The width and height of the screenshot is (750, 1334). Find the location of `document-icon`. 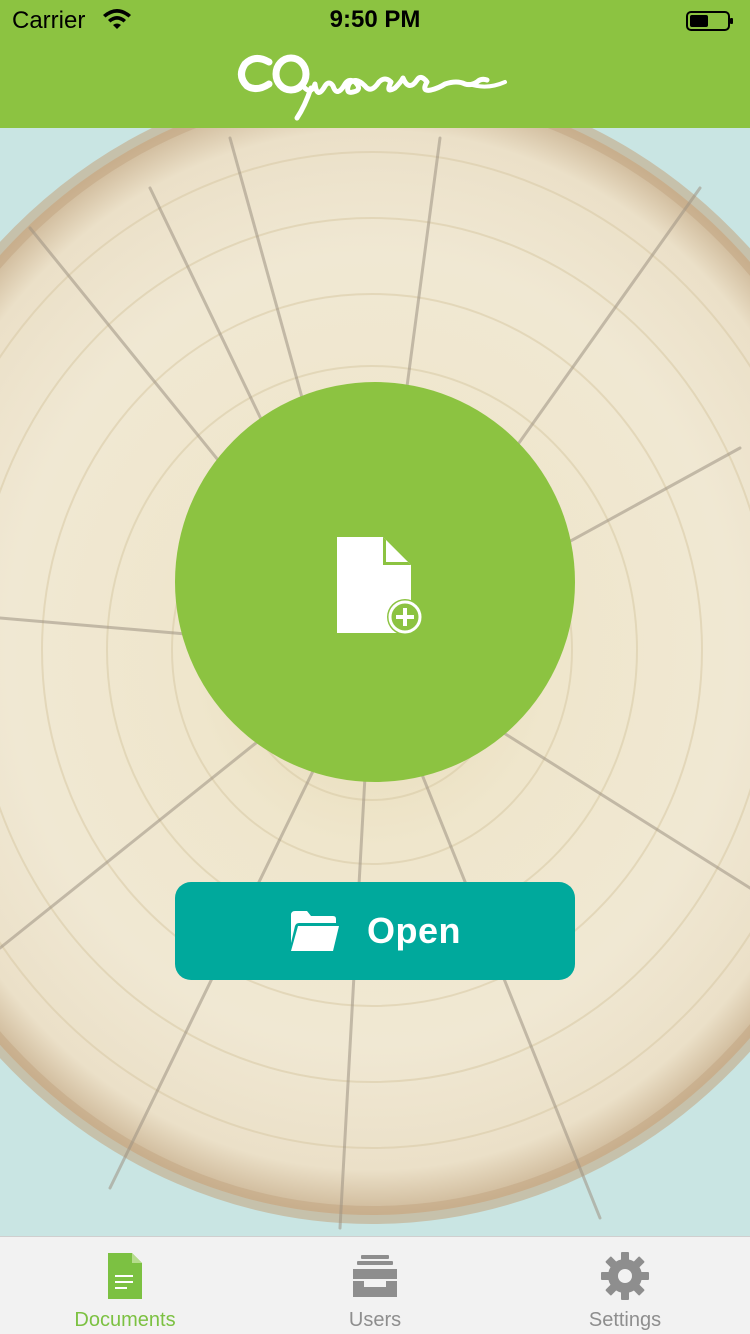

document-icon is located at coordinates (125, 1276).